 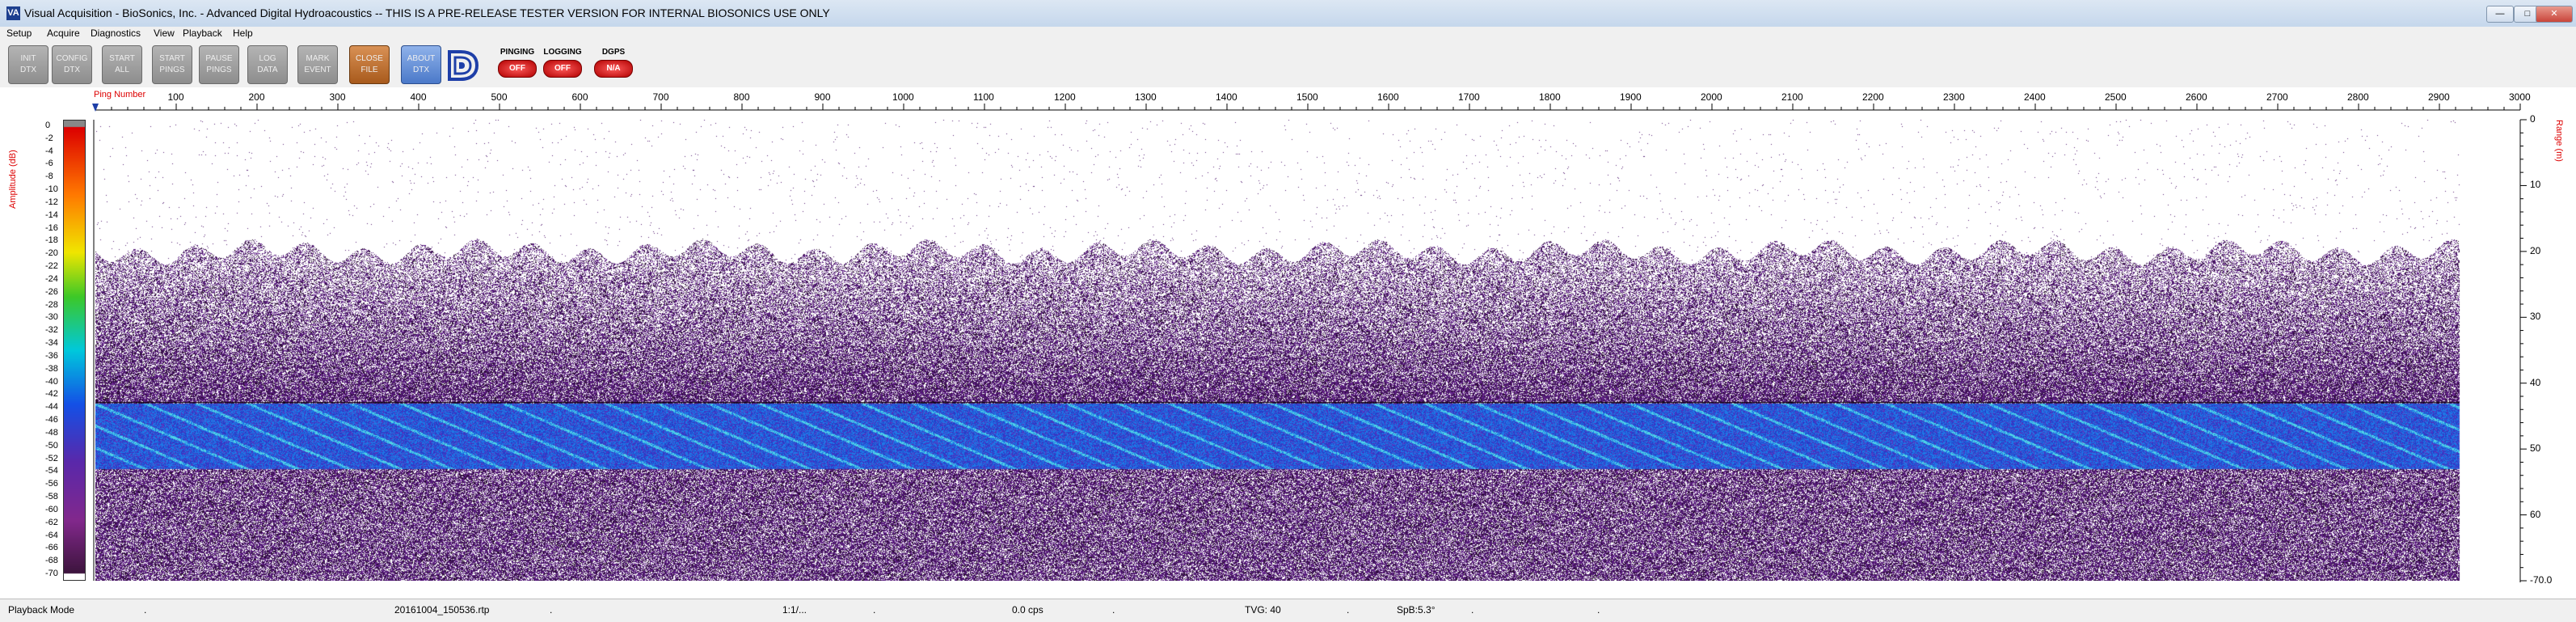 What do you see at coordinates (2542, 580) in the screenshot?
I see `range-tick-label: -70.0` at bounding box center [2542, 580].